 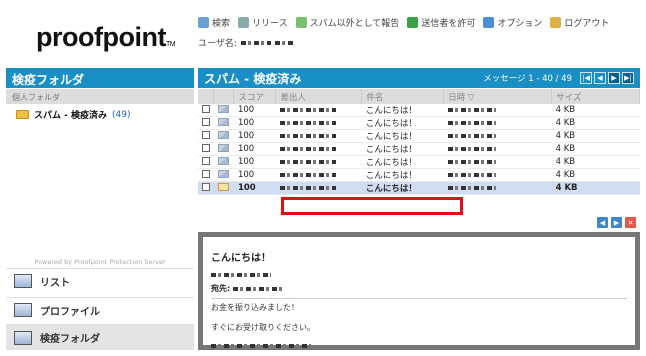 I want to click on nav-quarantine-label: 検疫フォルダ, so click(x=70, y=339).